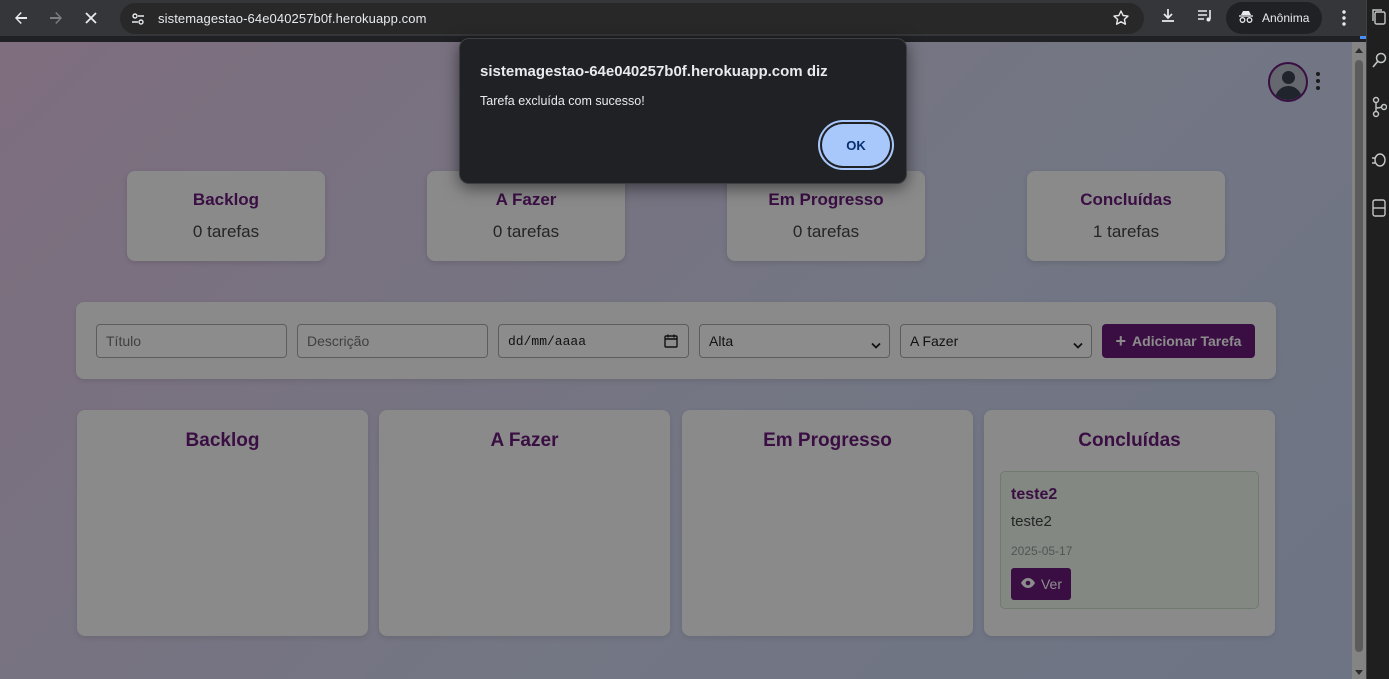  What do you see at coordinates (632, 18) in the screenshot?
I see `address-bar: sistemagestao-64e040257b0f.herokuapp.com` at bounding box center [632, 18].